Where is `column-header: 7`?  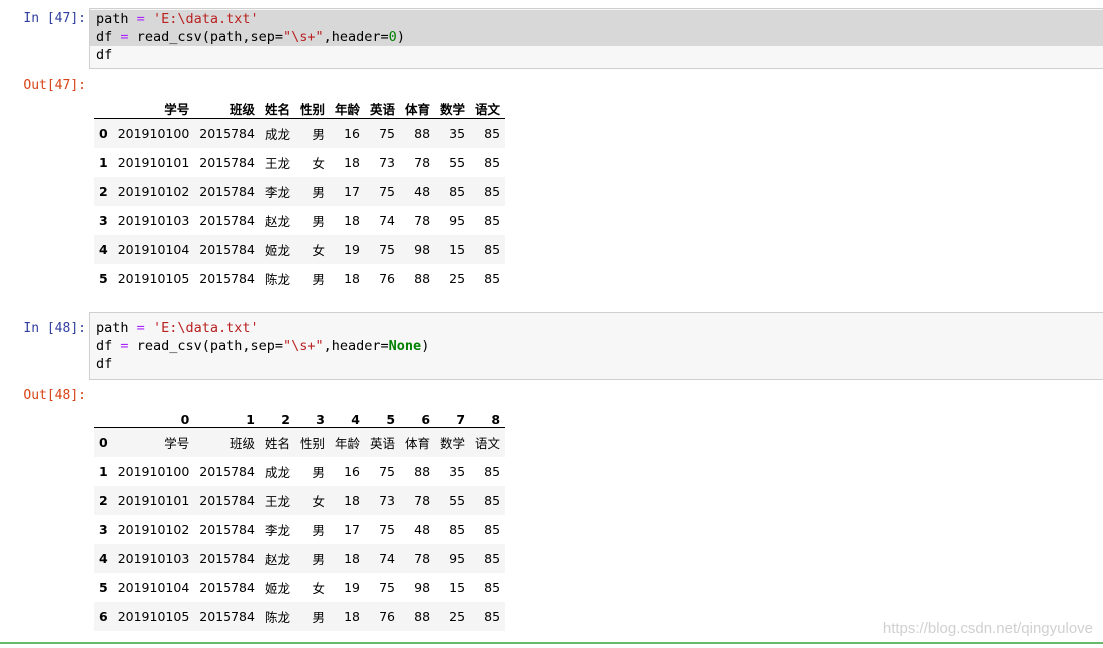
column-header: 7 is located at coordinates (453, 413).